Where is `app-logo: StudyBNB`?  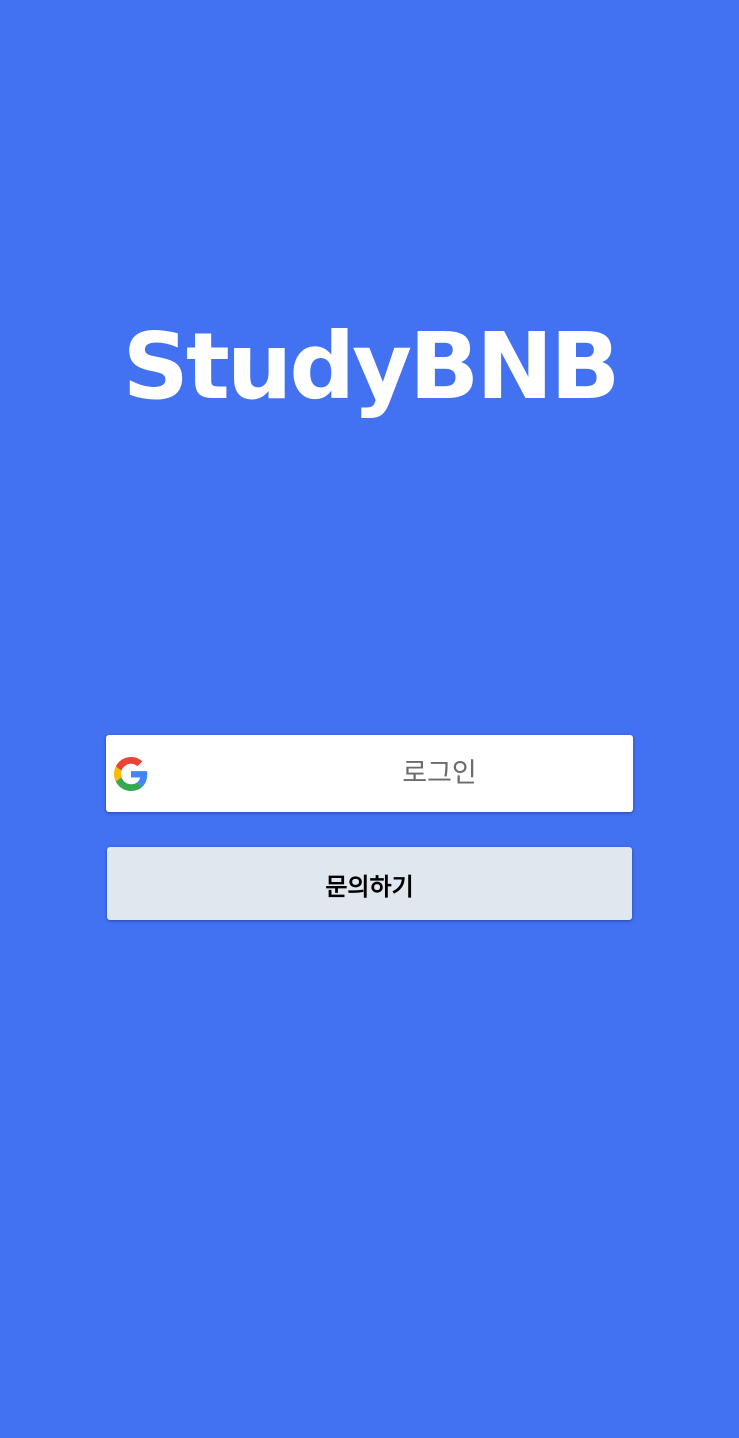 app-logo: StudyBNB is located at coordinates (371, 366).